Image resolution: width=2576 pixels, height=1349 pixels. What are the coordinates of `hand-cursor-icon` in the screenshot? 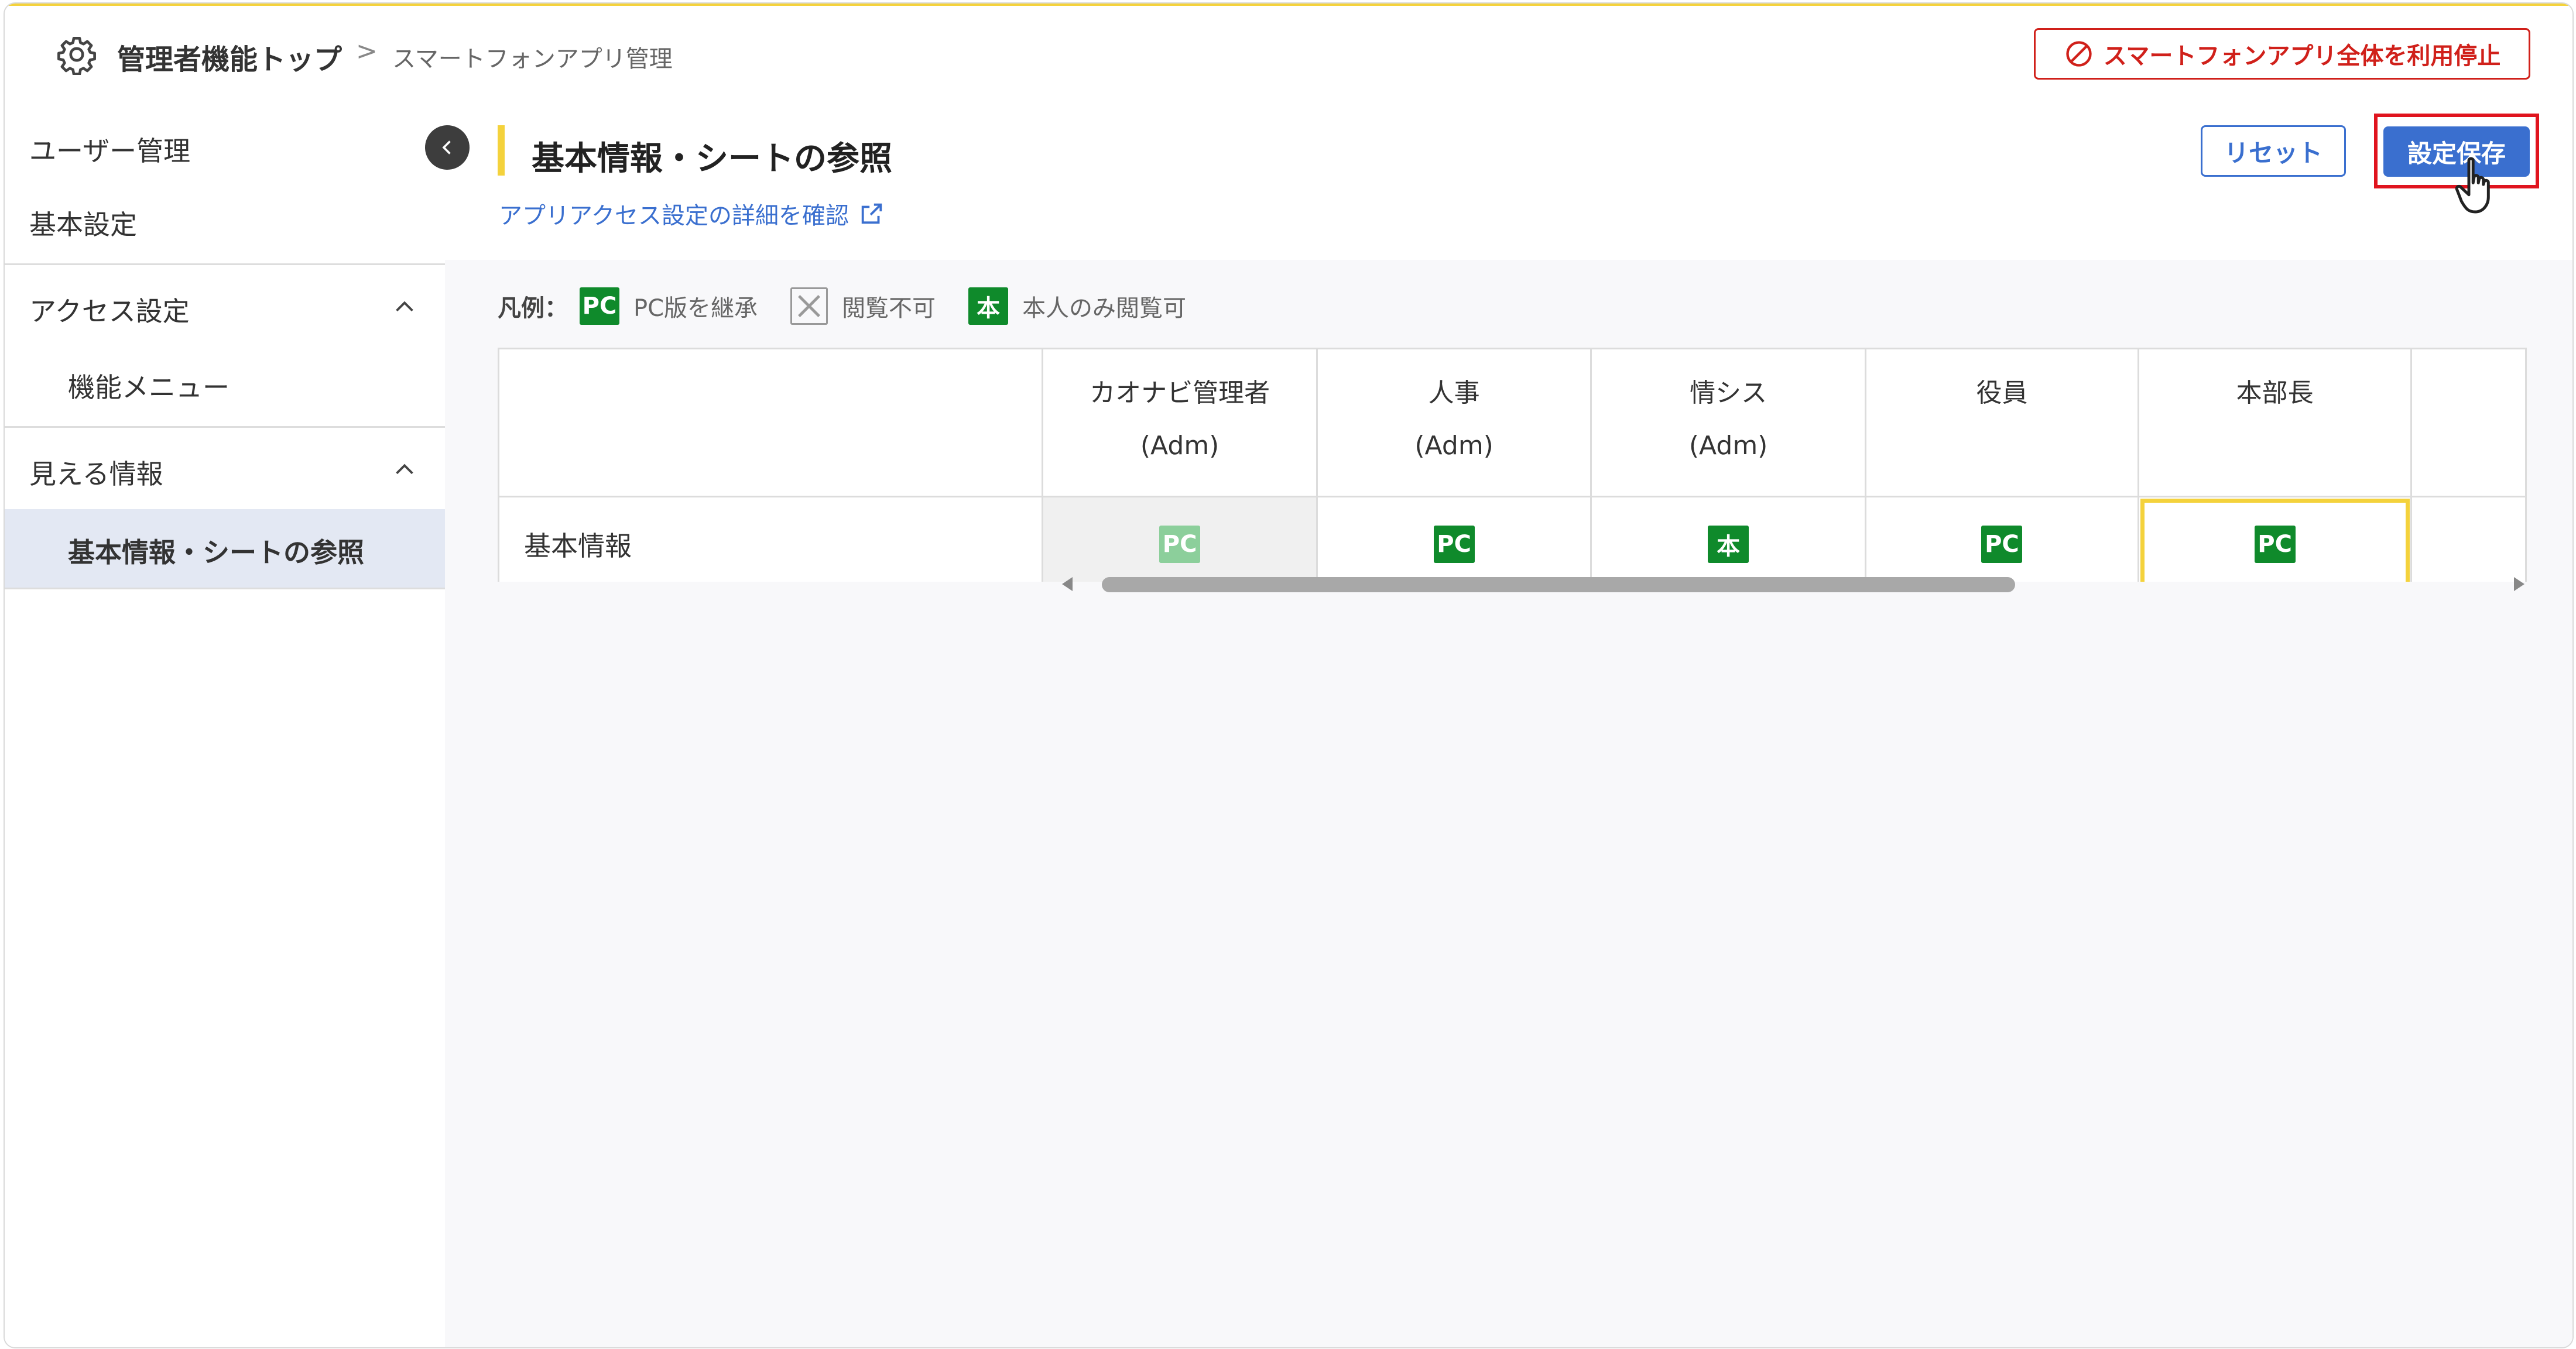 It's located at (2472, 185).